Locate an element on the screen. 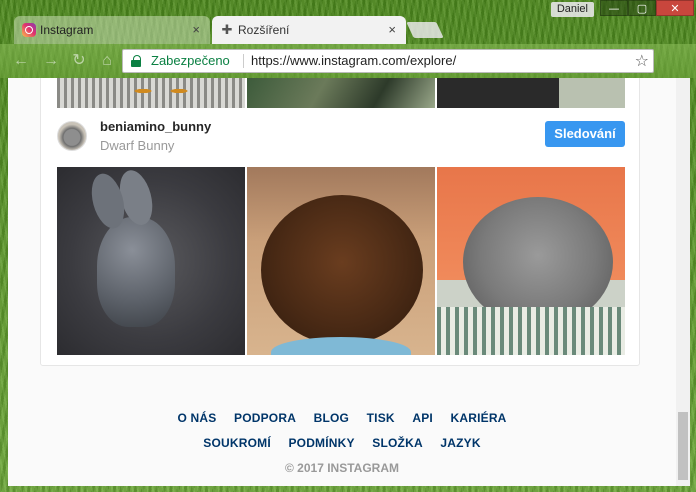 The width and height of the screenshot is (696, 492). tab-instagram: Instagram × is located at coordinates (112, 30).